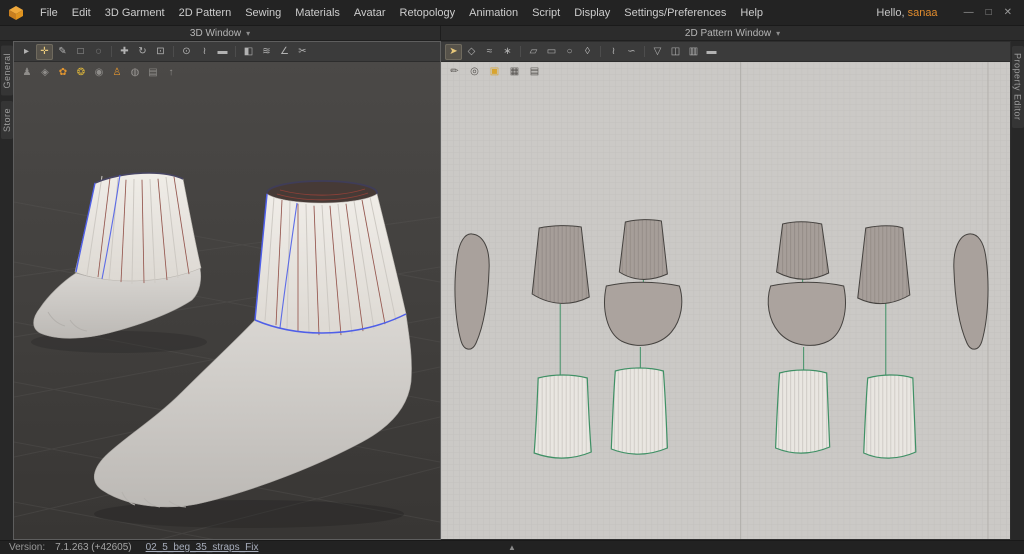 The image size is (1024, 554). I want to click on close-icon: ✕, so click(1008, 12).